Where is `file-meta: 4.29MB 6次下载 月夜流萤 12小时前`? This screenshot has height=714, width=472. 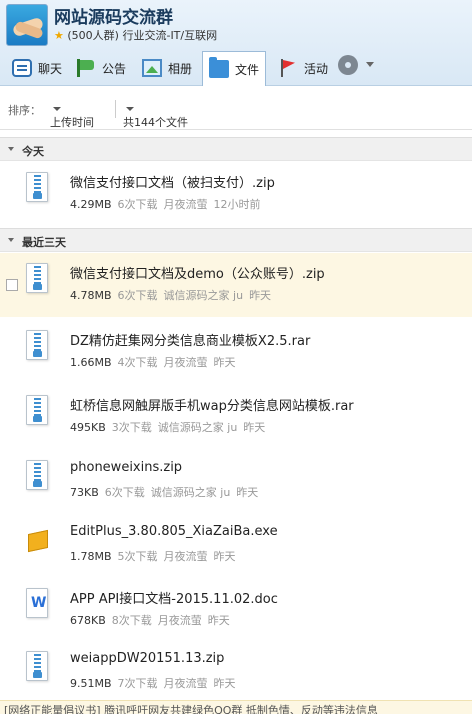 file-meta: 4.29MB 6次下载 月夜流萤 12小时前 is located at coordinates (168, 204).